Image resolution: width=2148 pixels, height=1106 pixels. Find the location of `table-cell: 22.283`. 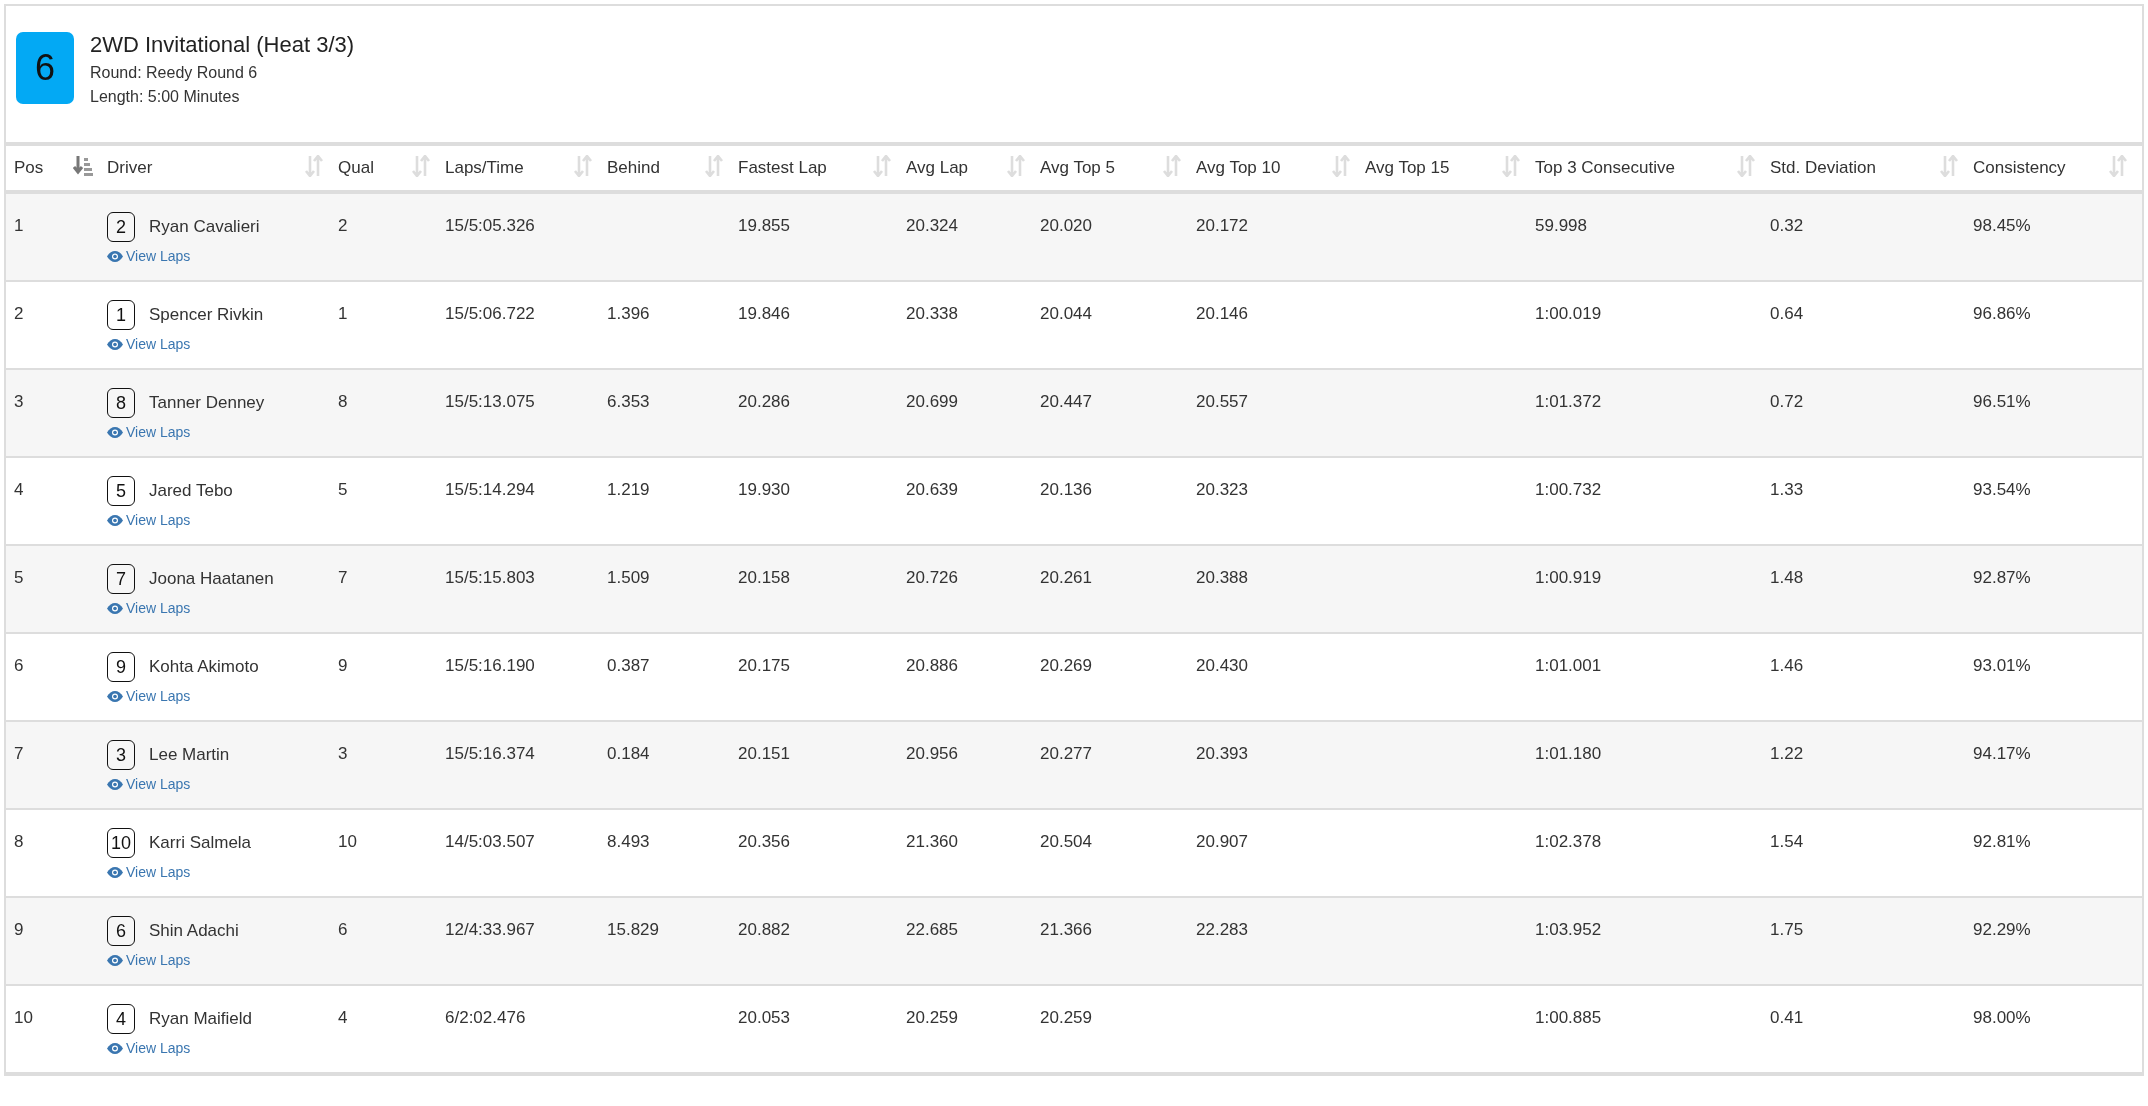

table-cell: 22.283 is located at coordinates (1222, 929).